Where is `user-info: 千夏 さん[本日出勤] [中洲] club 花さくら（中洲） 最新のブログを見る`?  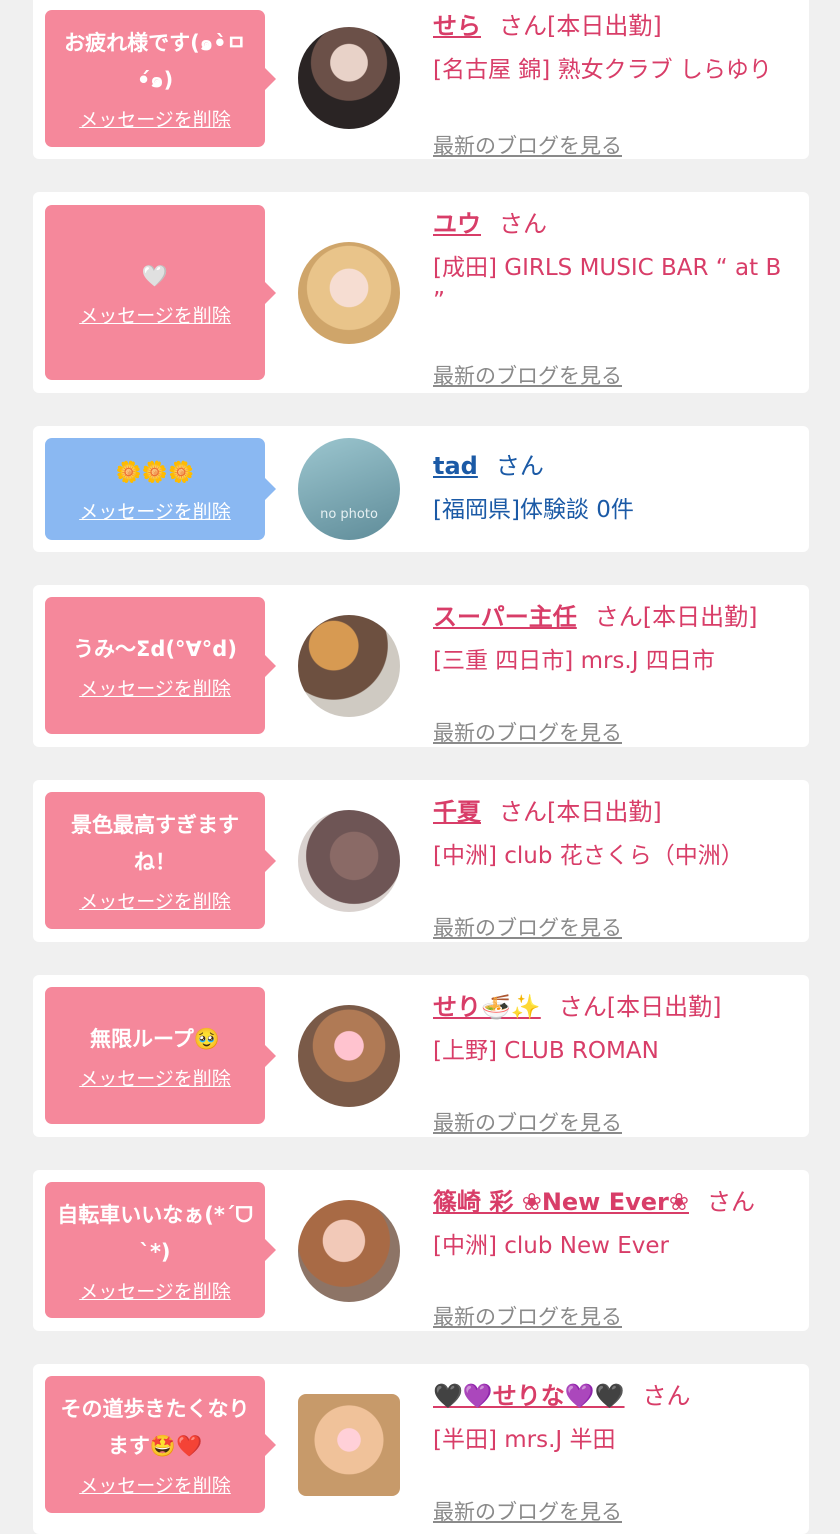
user-info: 千夏 さん[本日出勤] [中洲] club 花さくら（中洲） 最新のブログを見る is located at coordinates (616, 868).